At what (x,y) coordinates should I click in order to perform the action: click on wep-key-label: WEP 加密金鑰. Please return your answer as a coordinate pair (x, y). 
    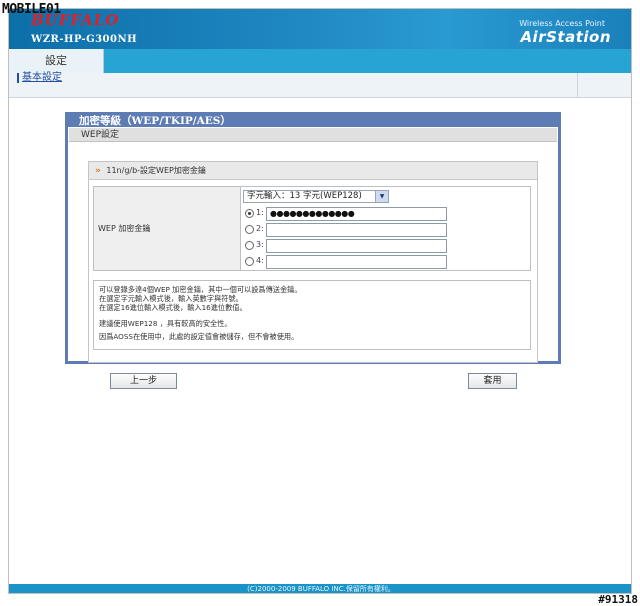
    Looking at the image, I should click on (167, 228).